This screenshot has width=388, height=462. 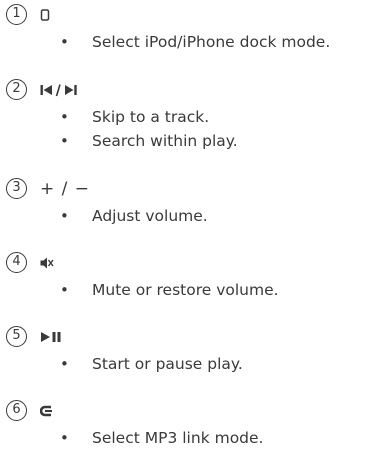 What do you see at coordinates (185, 290) in the screenshot?
I see `item-text: Mute or restore volume.` at bounding box center [185, 290].